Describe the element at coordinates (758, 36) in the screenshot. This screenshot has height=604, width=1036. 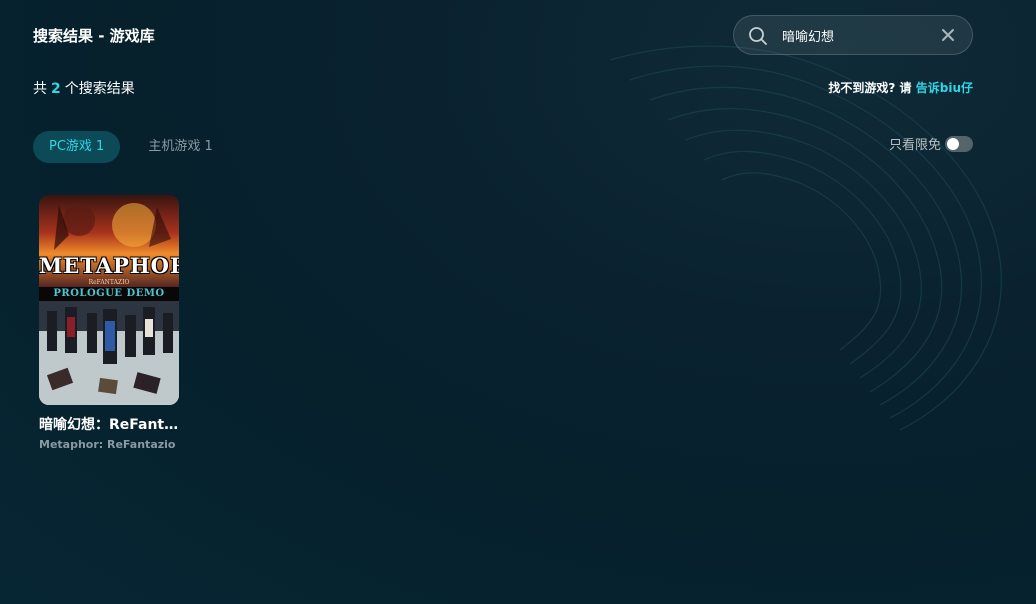
I see `search-icon` at that location.